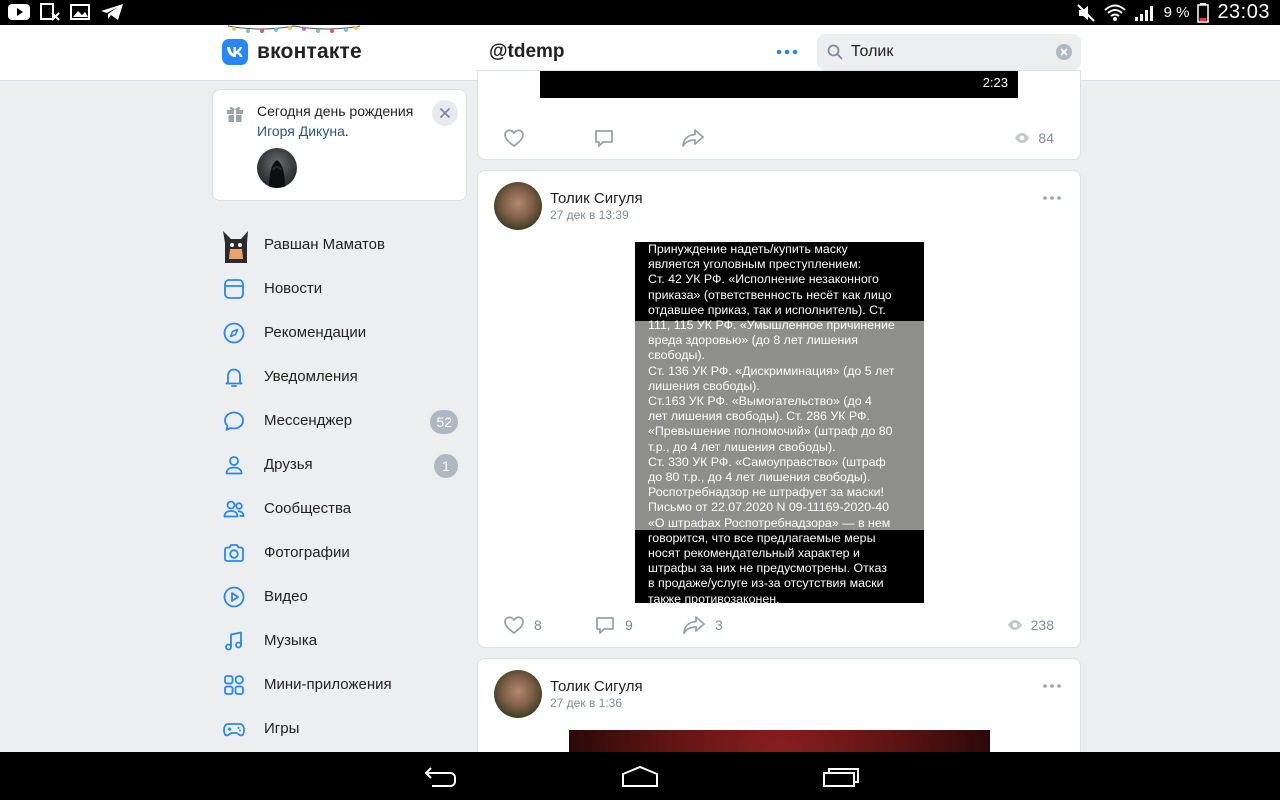 The width and height of the screenshot is (1280, 800). I want to click on comment-button: 9, so click(613, 625).